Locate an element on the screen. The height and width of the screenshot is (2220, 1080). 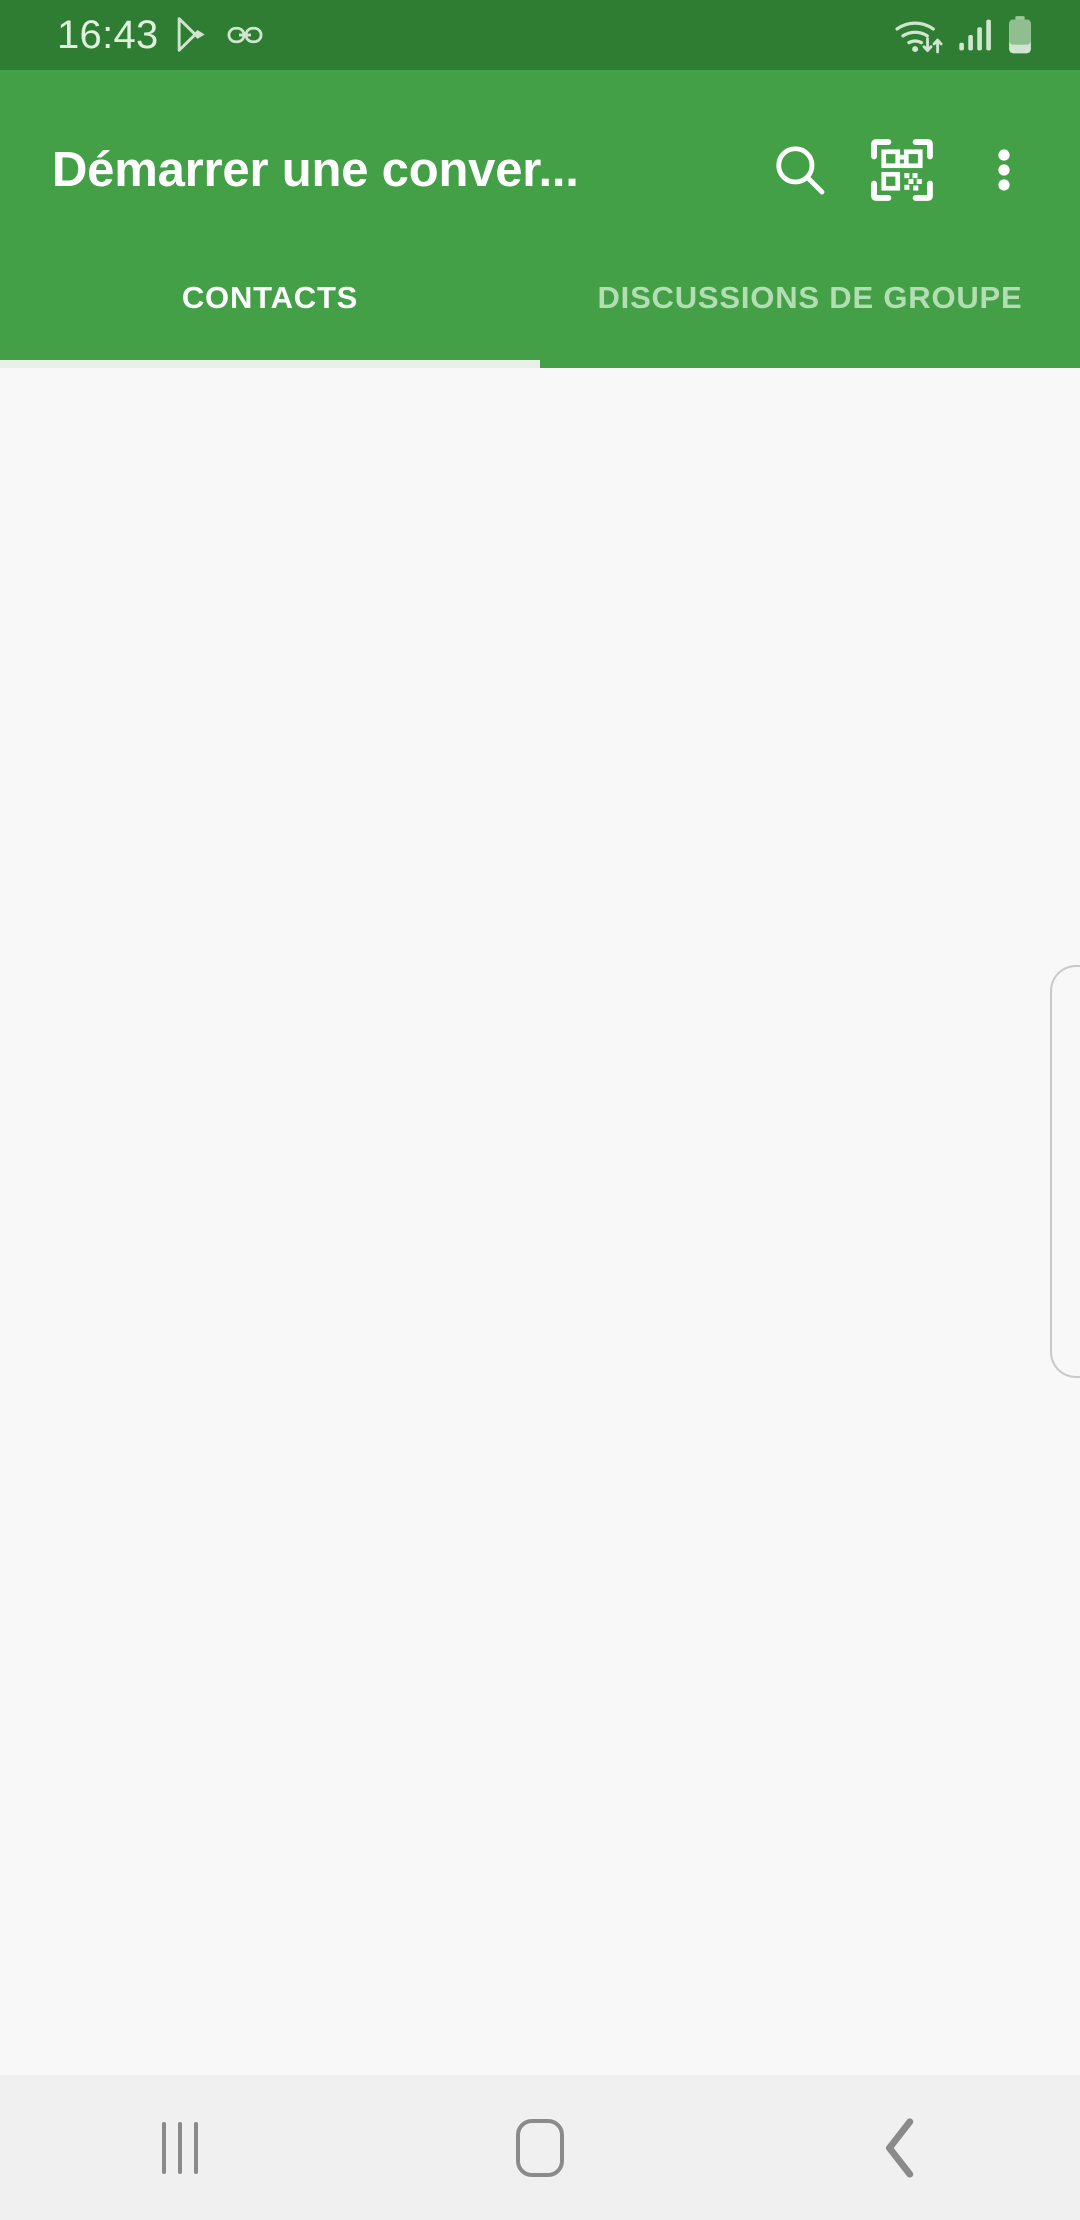
tab-group-discussions: DISCUSSIONS DE GROUPE is located at coordinates (810, 319).